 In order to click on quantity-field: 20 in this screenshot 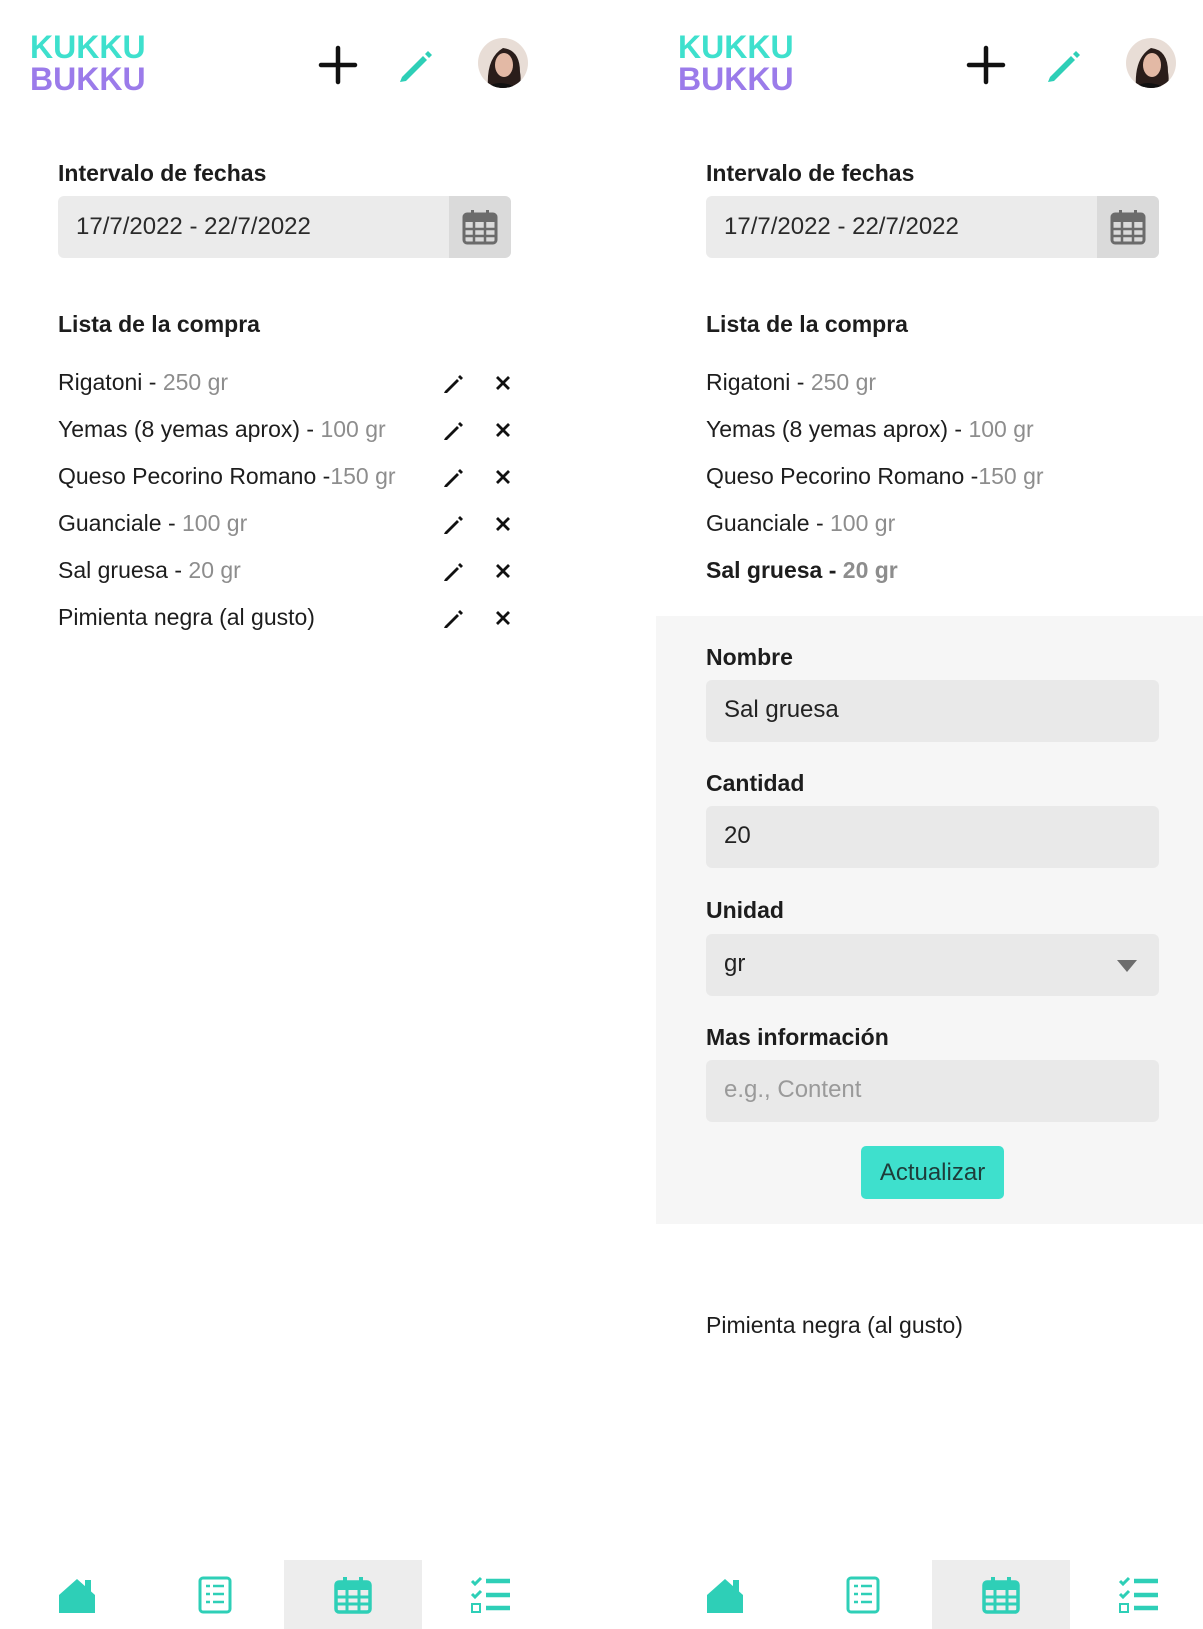, I will do `click(932, 837)`.